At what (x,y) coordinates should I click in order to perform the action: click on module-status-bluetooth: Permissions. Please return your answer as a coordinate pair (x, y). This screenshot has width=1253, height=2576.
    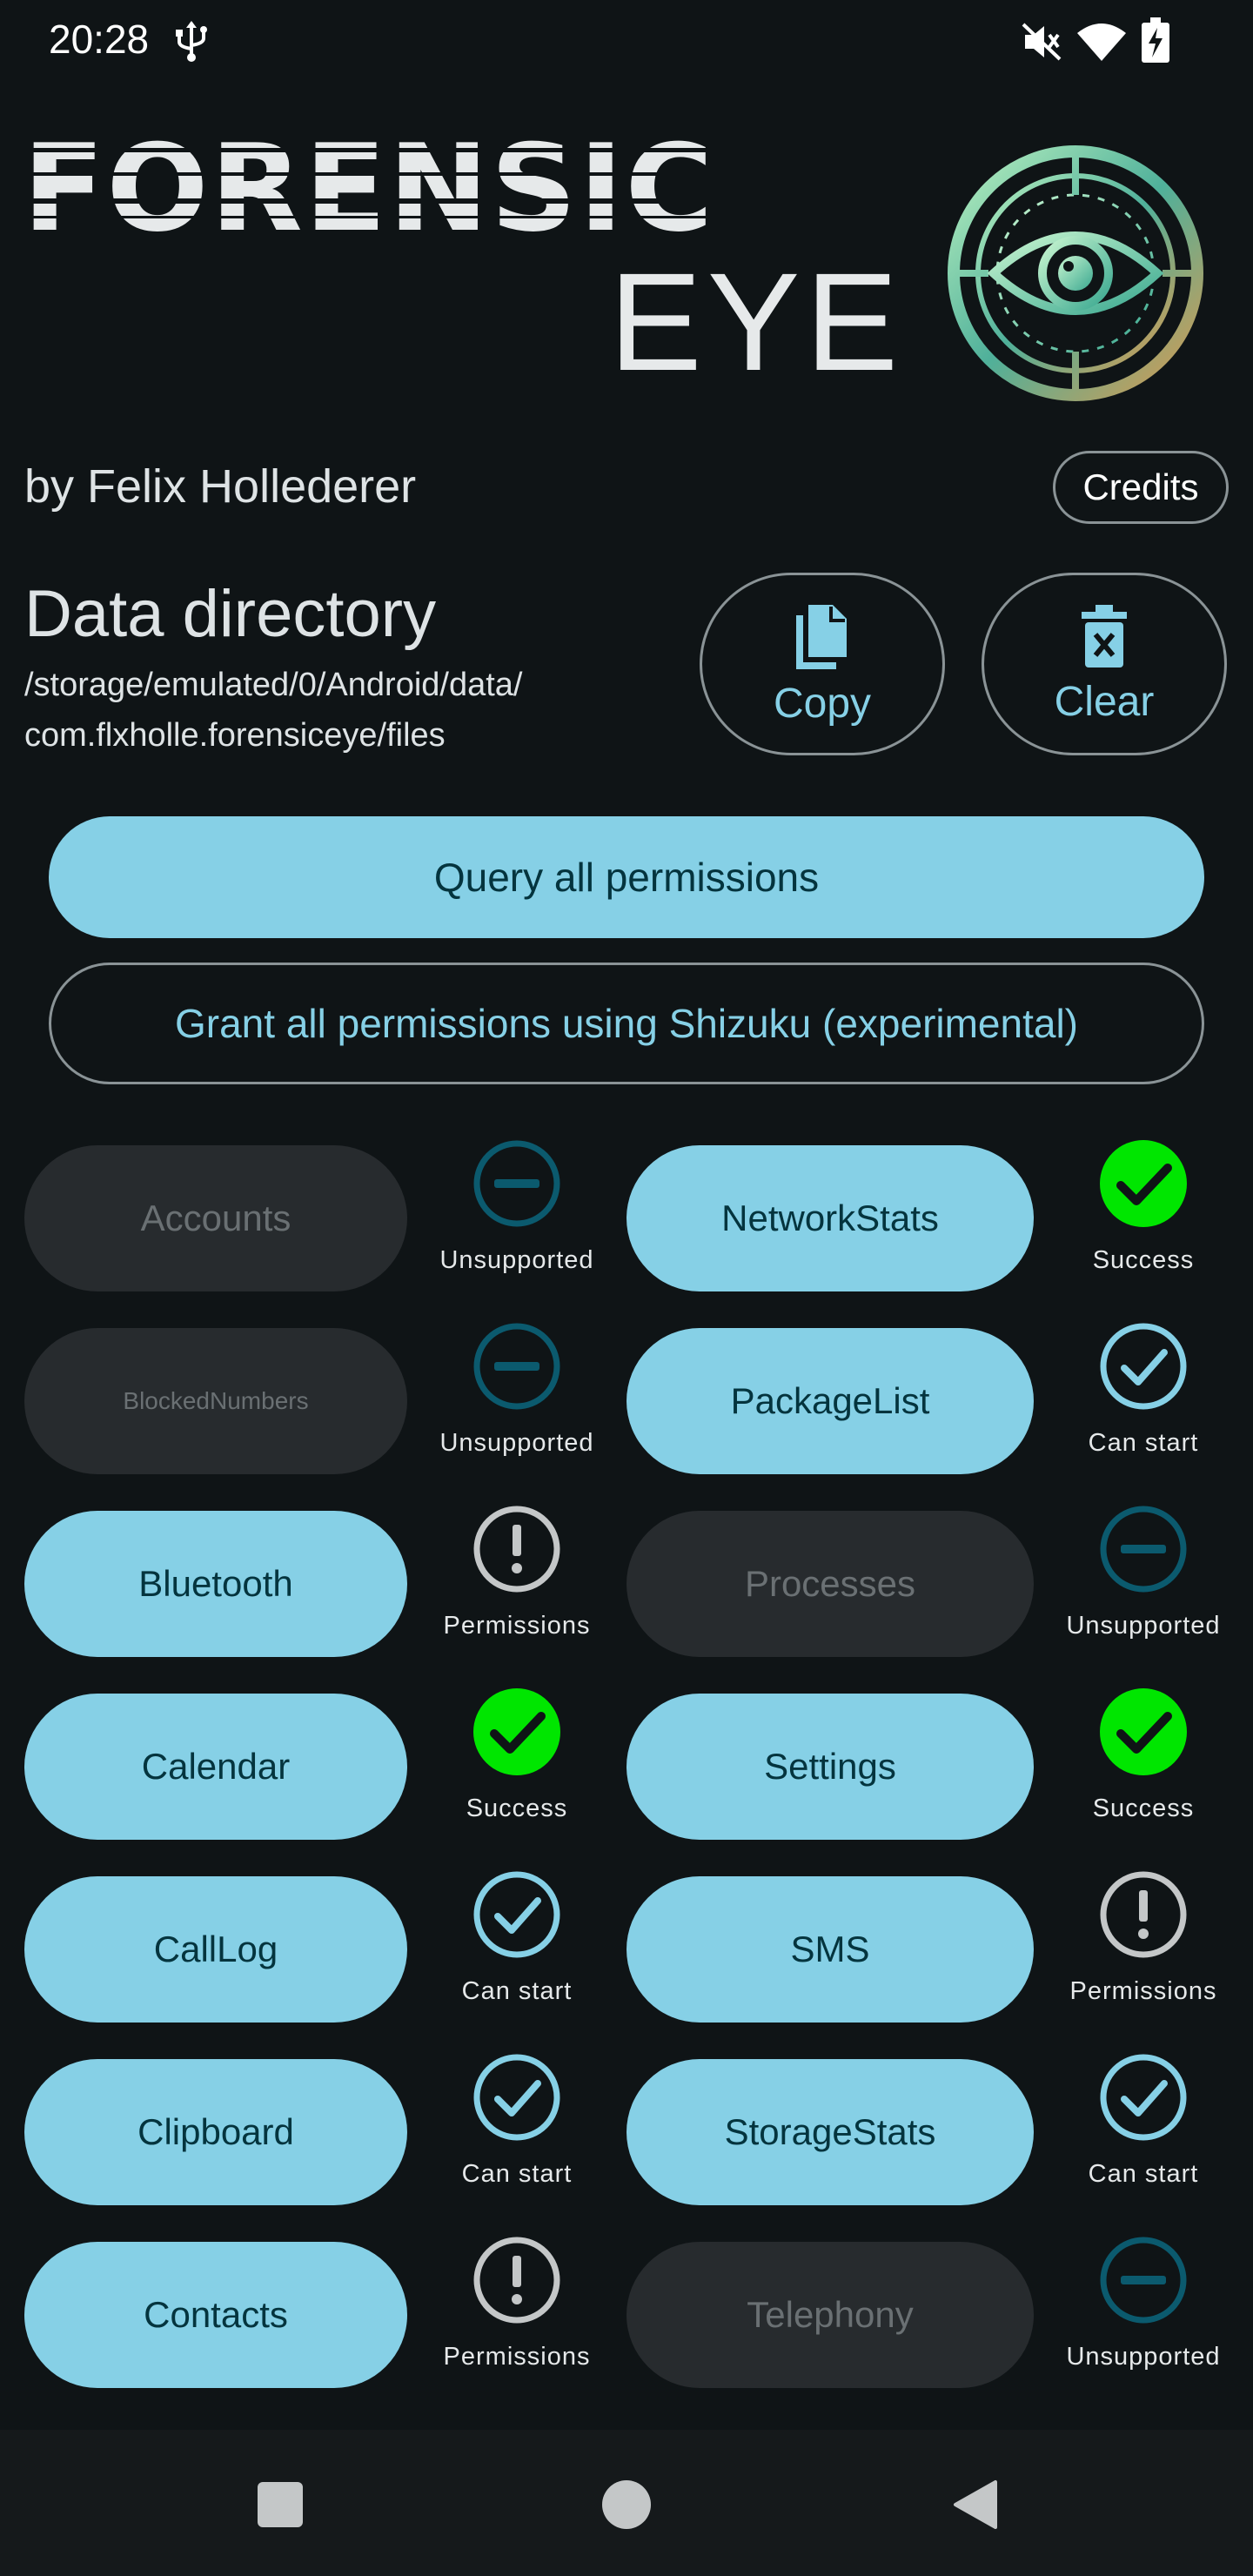
    Looking at the image, I should click on (517, 1578).